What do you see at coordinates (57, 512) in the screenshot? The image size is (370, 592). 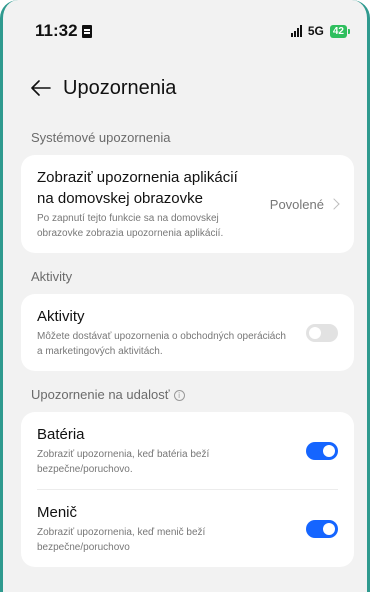 I see `row-title: Menič` at bounding box center [57, 512].